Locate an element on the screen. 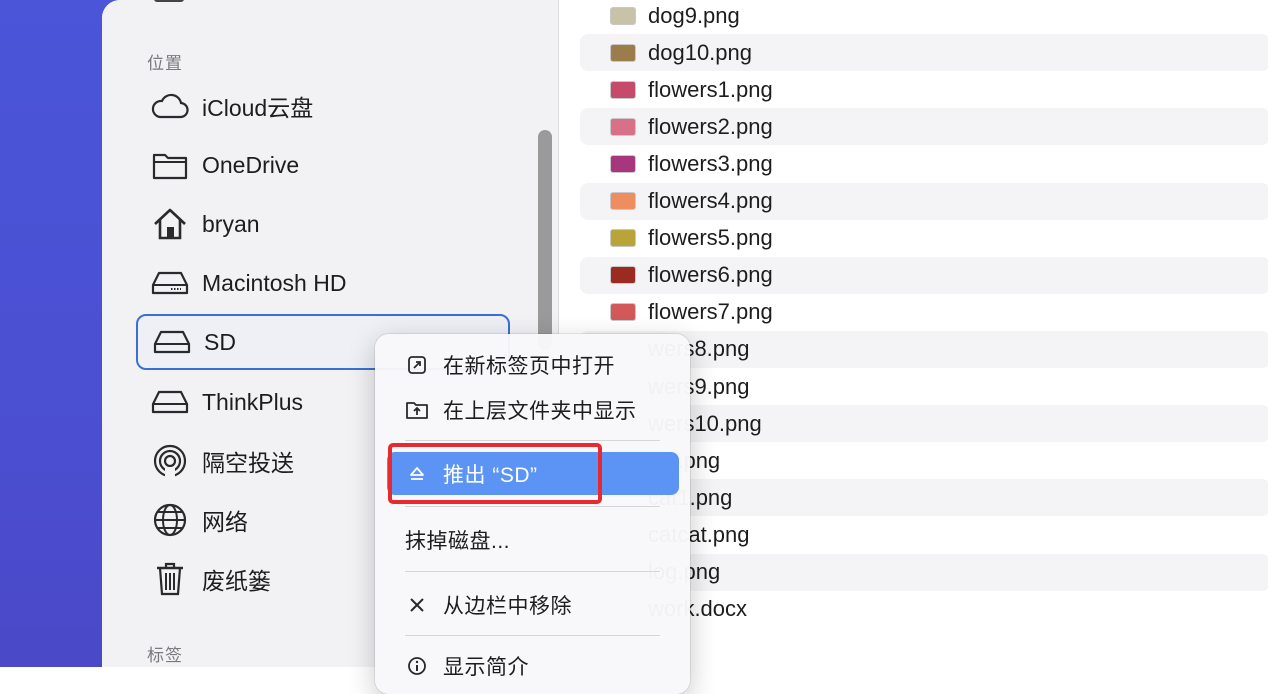 This screenshot has height=694, width=1268. file-row: flowers3.png is located at coordinates (924, 163).